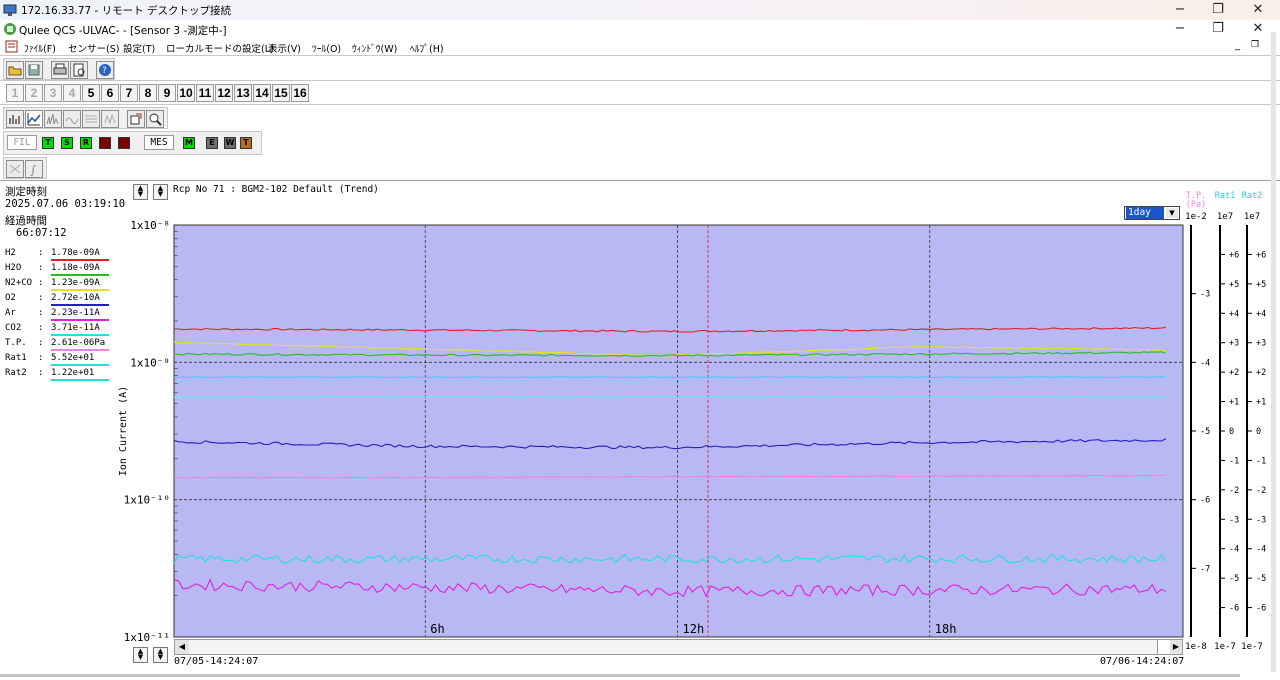 Image resolution: width=1280 pixels, height=680 pixels. What do you see at coordinates (140, 655) in the screenshot?
I see `bottom-scale-spinner: ▲ ▼` at bounding box center [140, 655].